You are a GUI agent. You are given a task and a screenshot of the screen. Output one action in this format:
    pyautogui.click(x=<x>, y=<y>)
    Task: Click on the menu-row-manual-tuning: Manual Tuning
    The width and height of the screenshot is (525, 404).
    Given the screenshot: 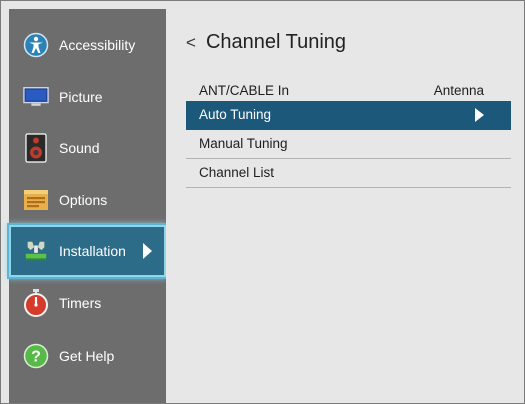 What is the action you would take?
    pyautogui.click(x=348, y=144)
    